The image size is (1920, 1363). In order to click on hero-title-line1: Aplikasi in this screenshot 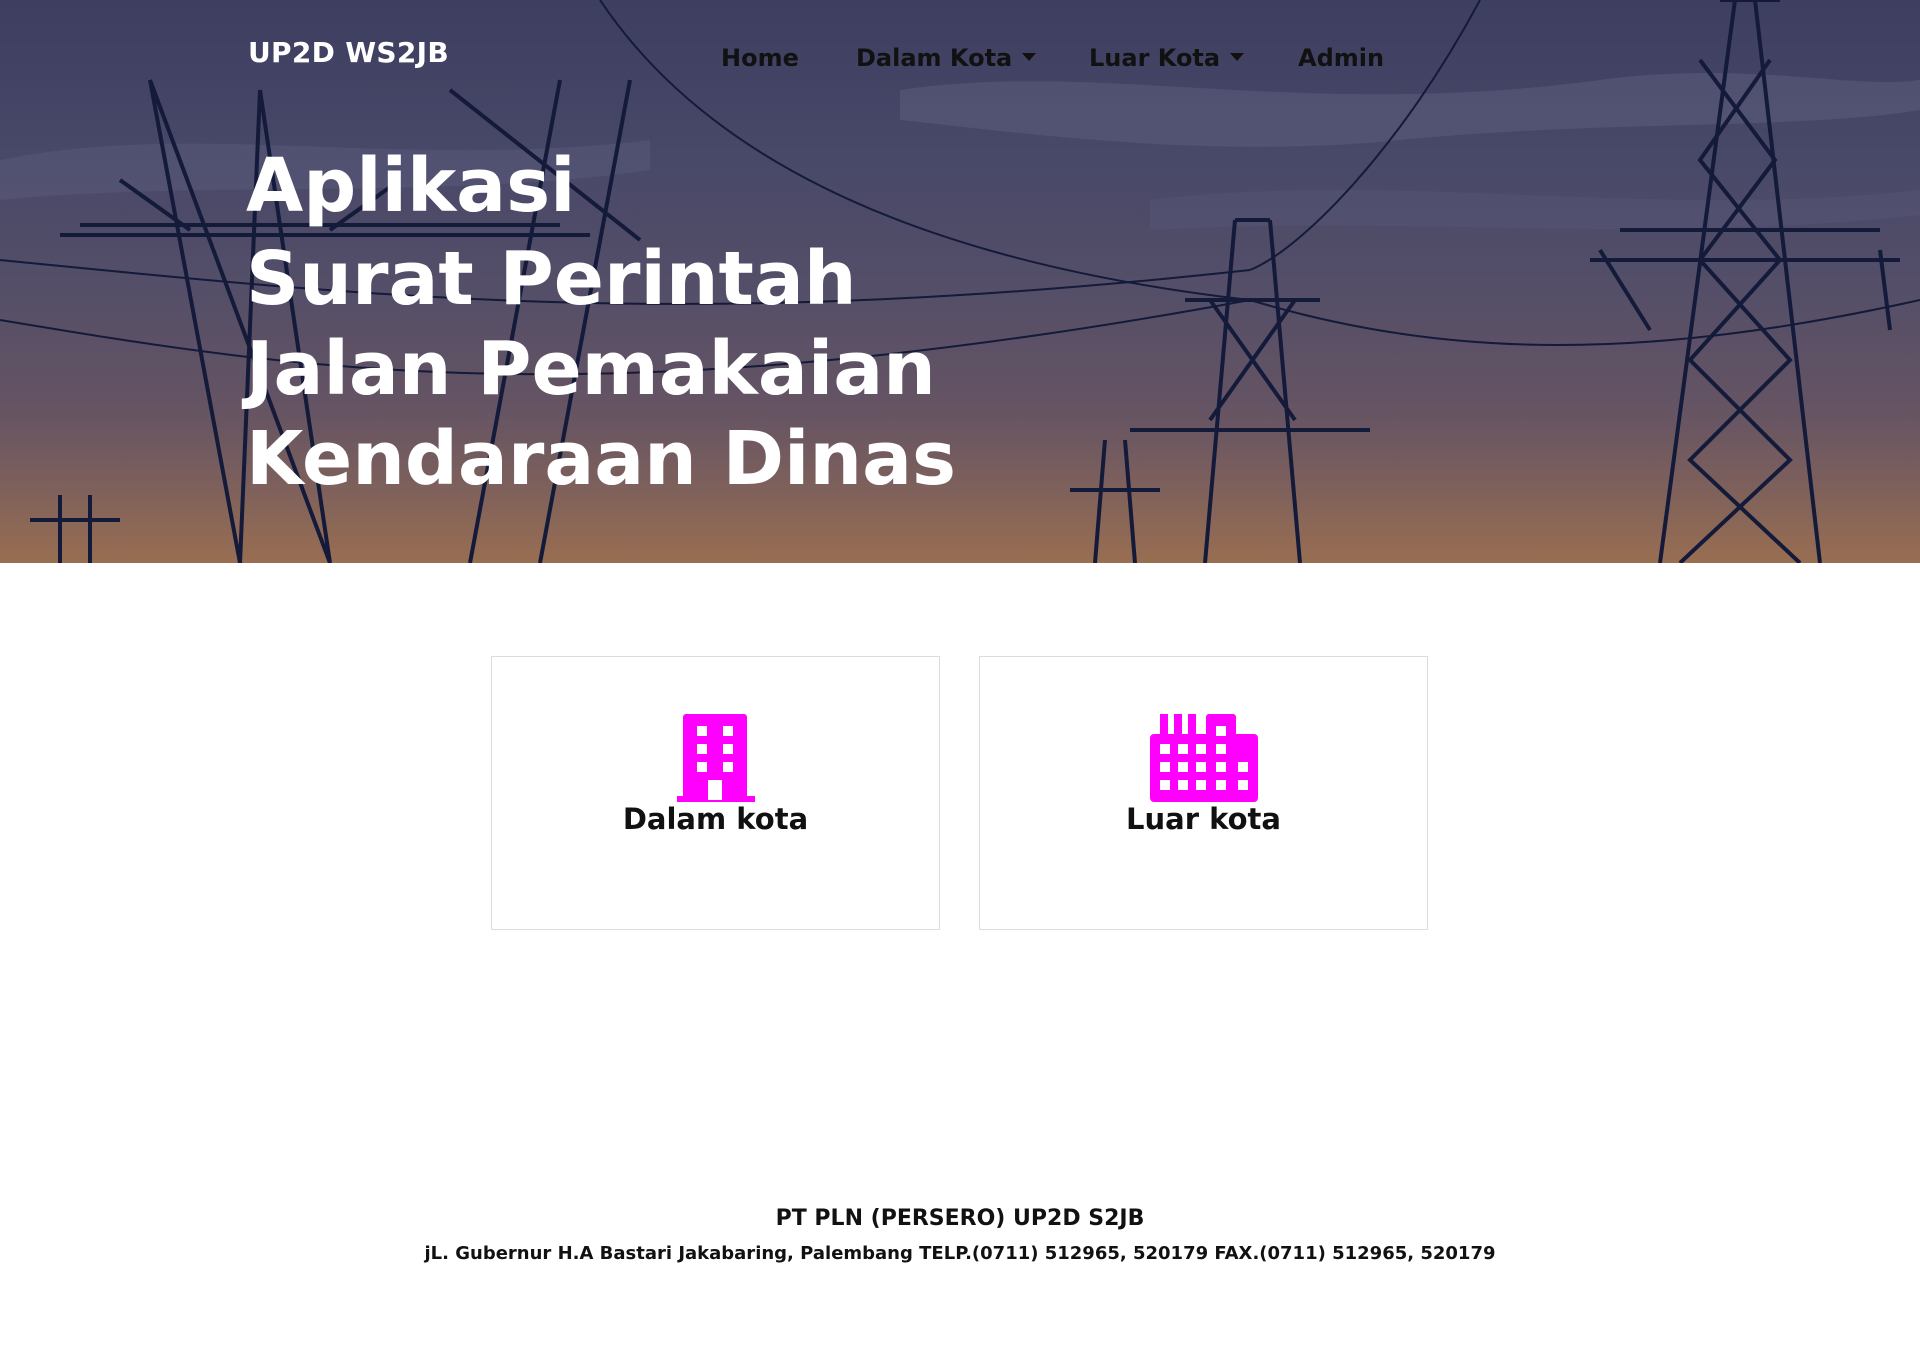, I will do `click(411, 186)`.